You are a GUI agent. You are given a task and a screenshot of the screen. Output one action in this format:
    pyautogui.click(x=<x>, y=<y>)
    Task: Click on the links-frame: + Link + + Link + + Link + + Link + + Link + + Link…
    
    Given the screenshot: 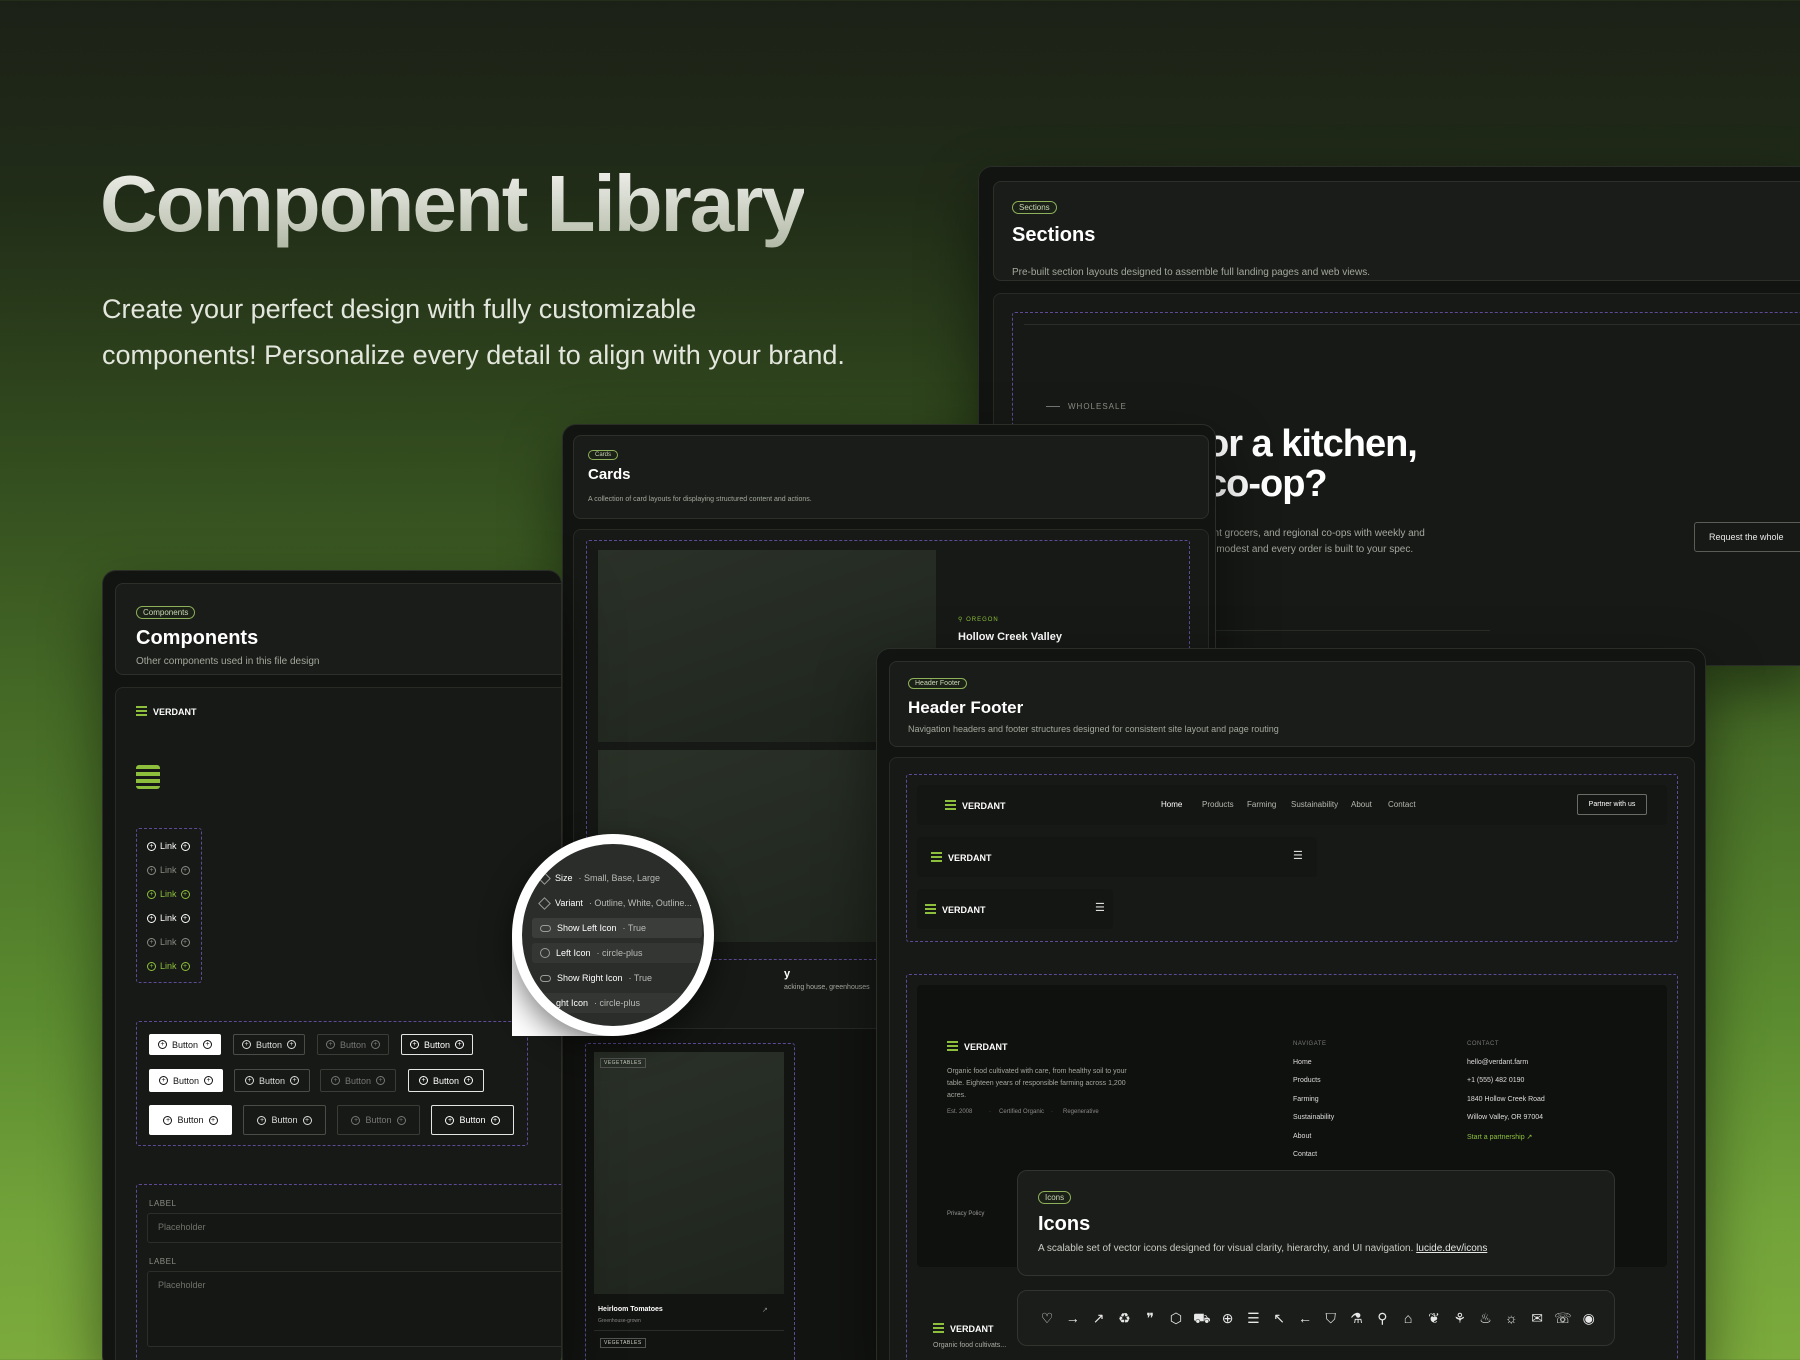 What is the action you would take?
    pyautogui.click(x=169, y=905)
    